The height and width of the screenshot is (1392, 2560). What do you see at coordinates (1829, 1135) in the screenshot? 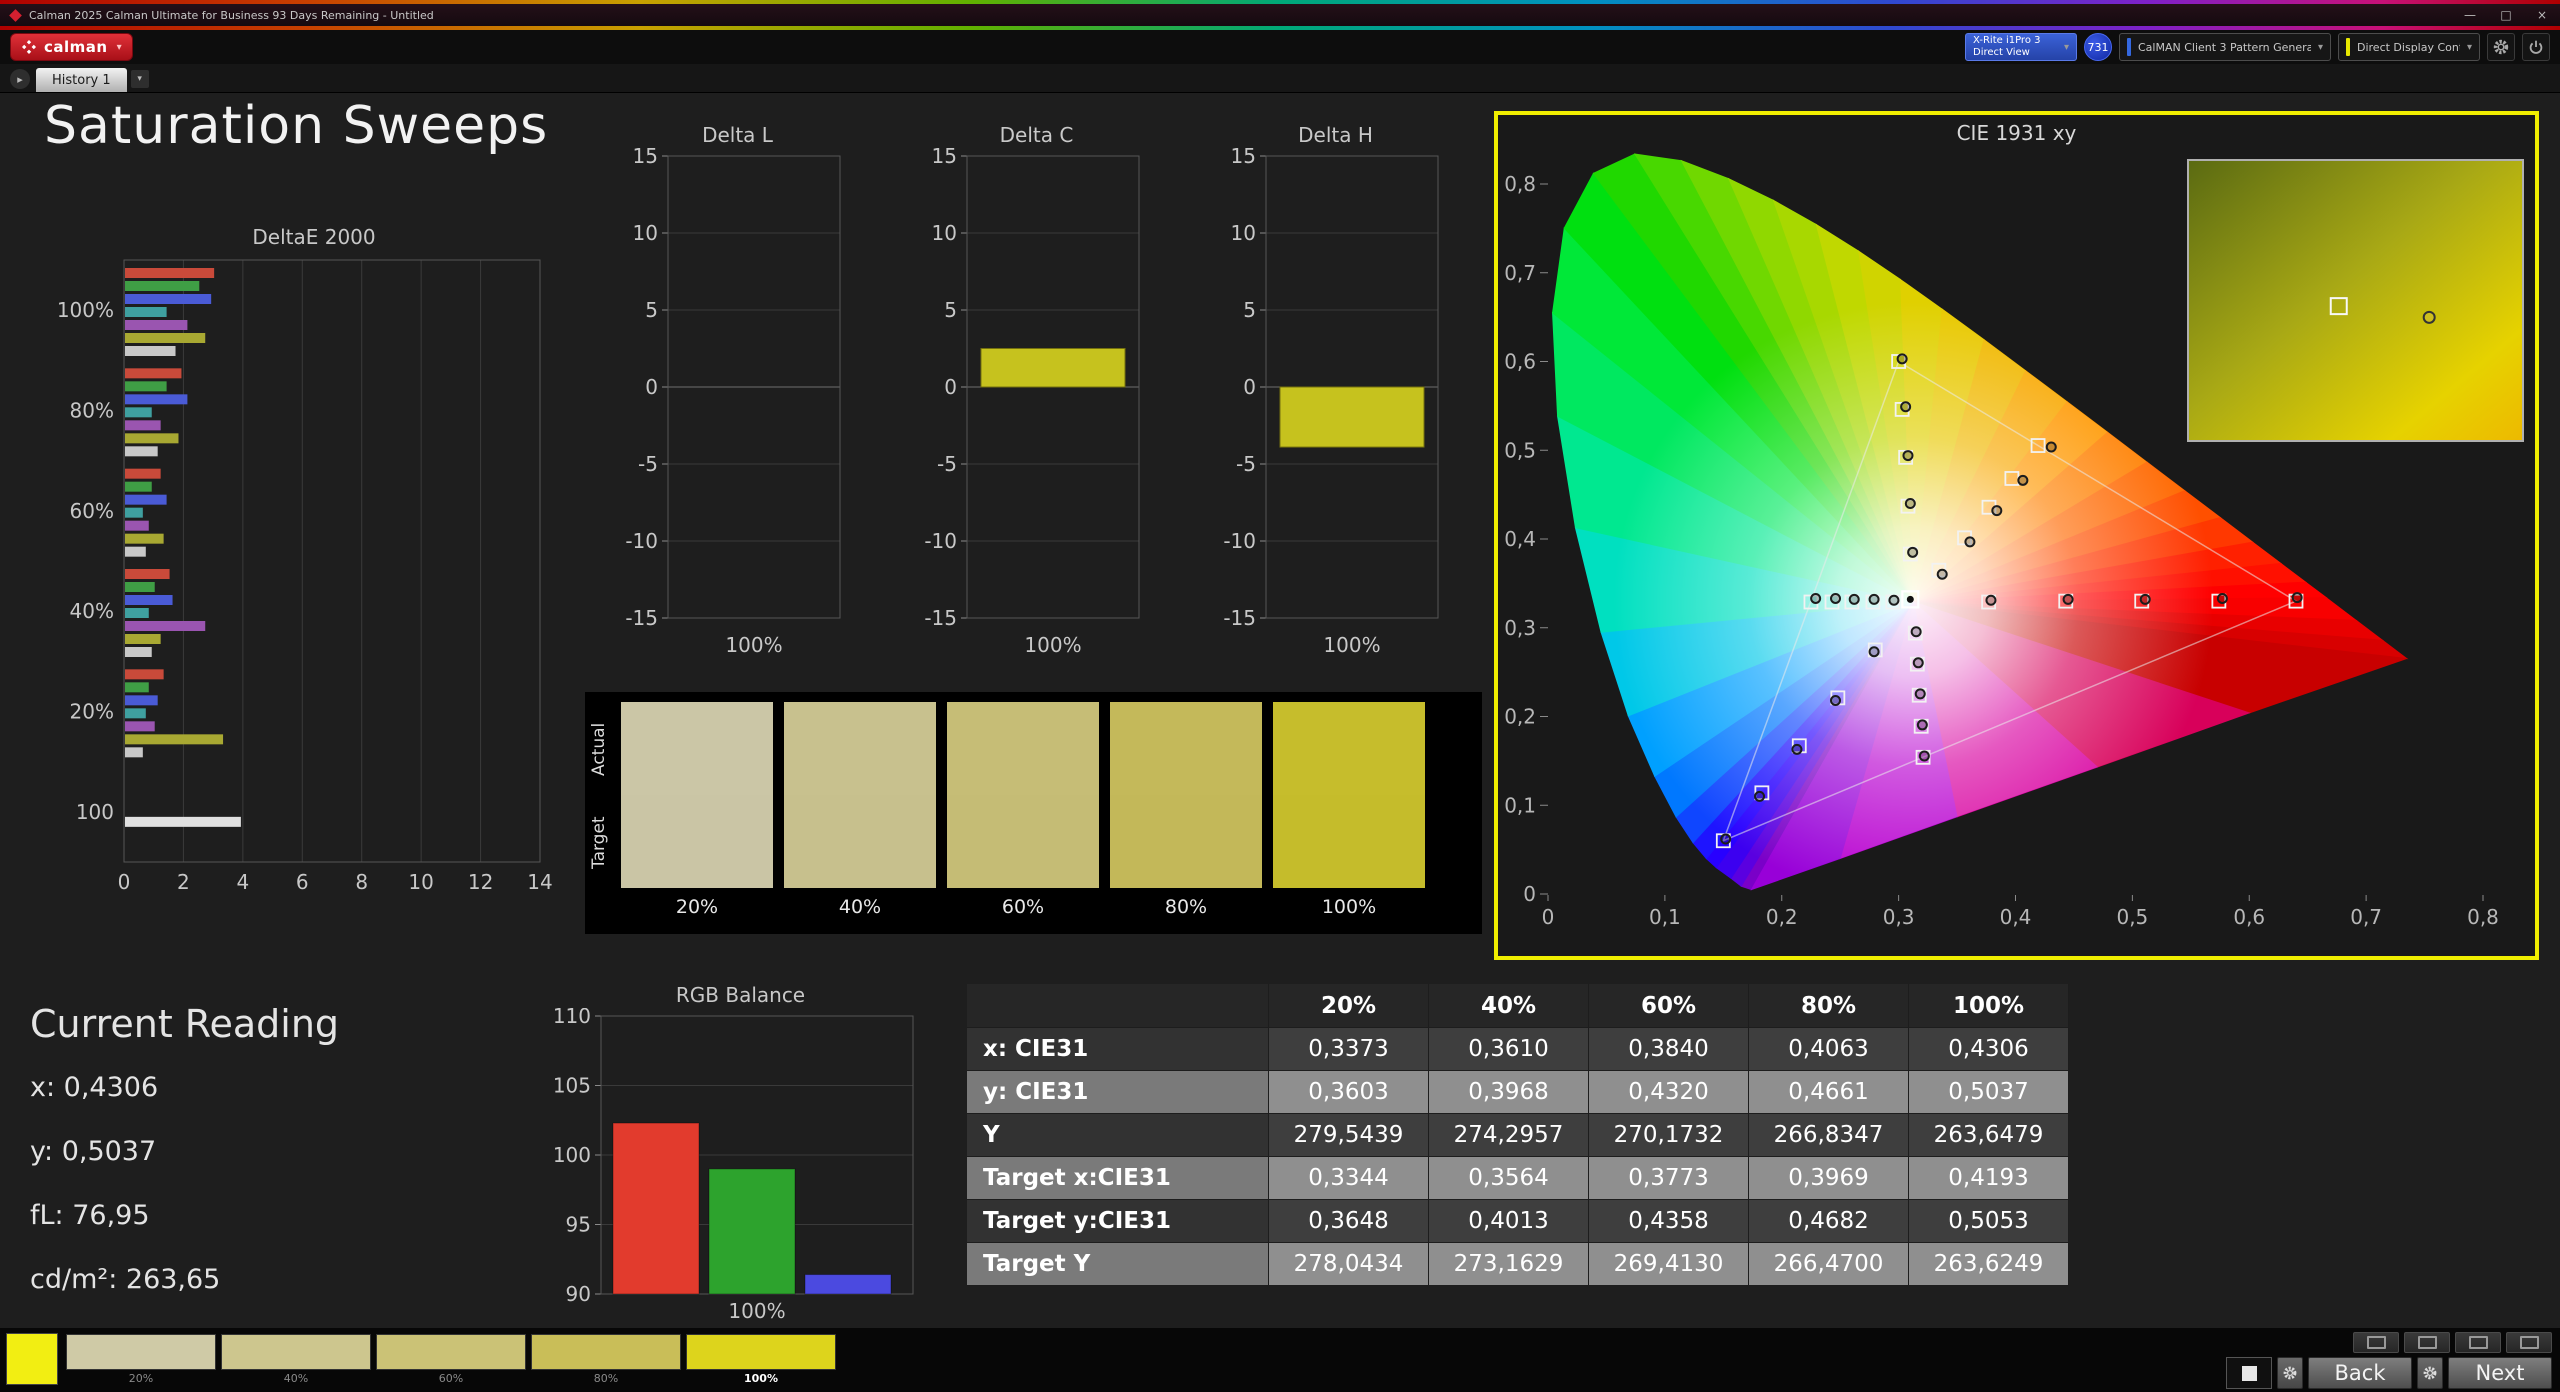
I see `table-value-cell: 266,8347` at bounding box center [1829, 1135].